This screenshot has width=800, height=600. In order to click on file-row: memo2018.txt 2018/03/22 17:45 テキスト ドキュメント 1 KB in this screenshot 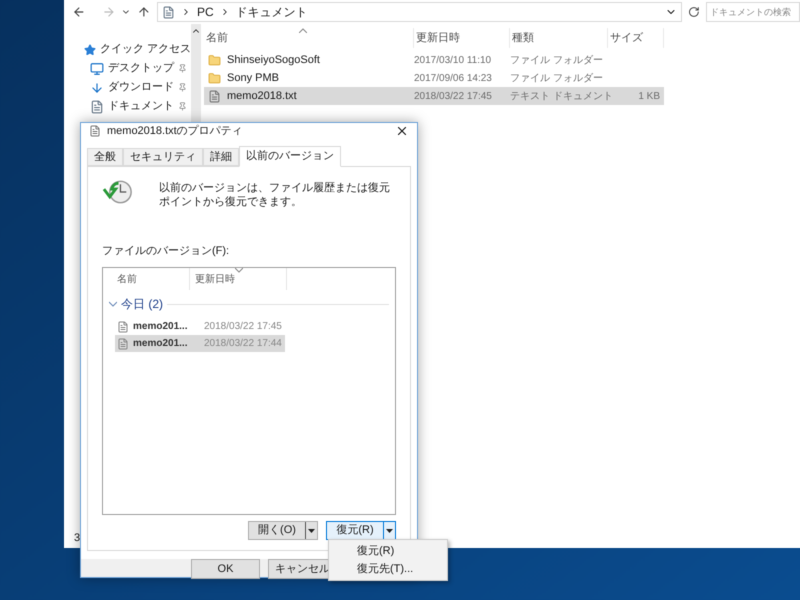, I will do `click(434, 96)`.